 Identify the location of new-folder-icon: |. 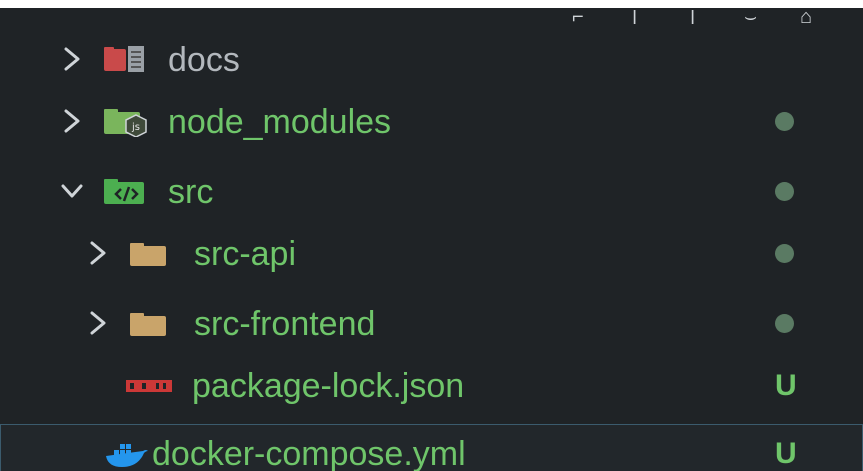
(646, 17).